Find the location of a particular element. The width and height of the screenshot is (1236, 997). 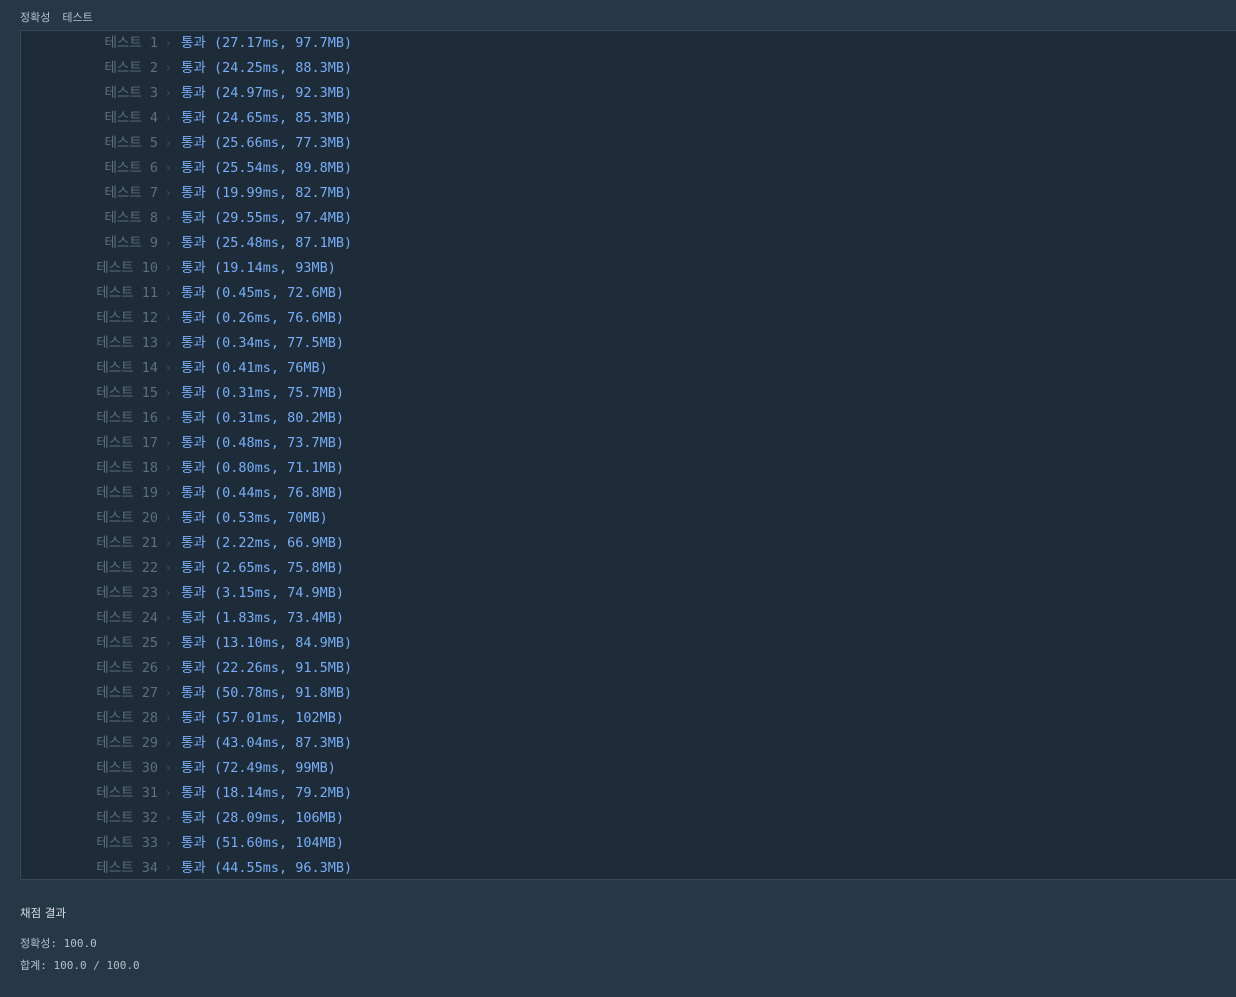

test-result: 통과 (22.26ms, 91.5MB) is located at coordinates (267, 668).